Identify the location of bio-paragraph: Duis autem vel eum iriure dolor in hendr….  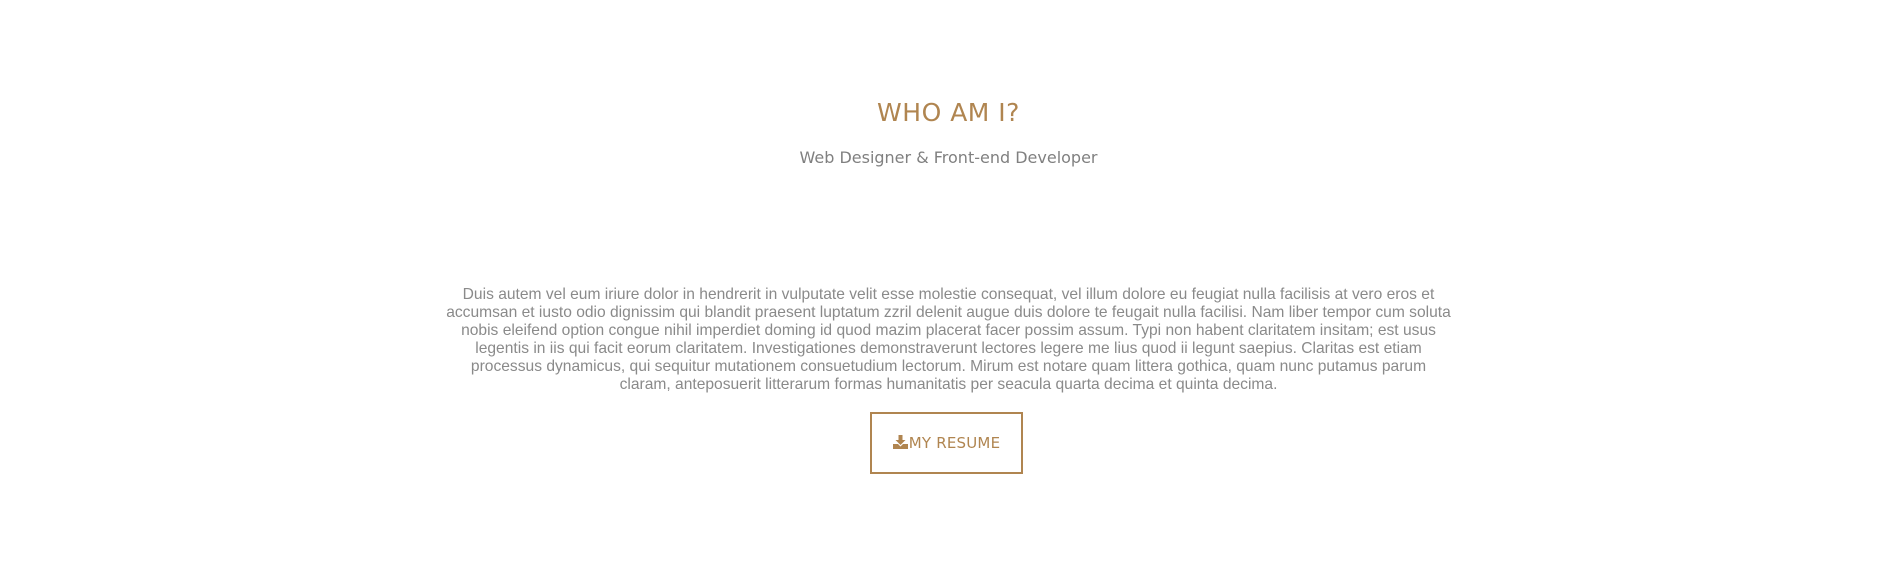
(948, 339).